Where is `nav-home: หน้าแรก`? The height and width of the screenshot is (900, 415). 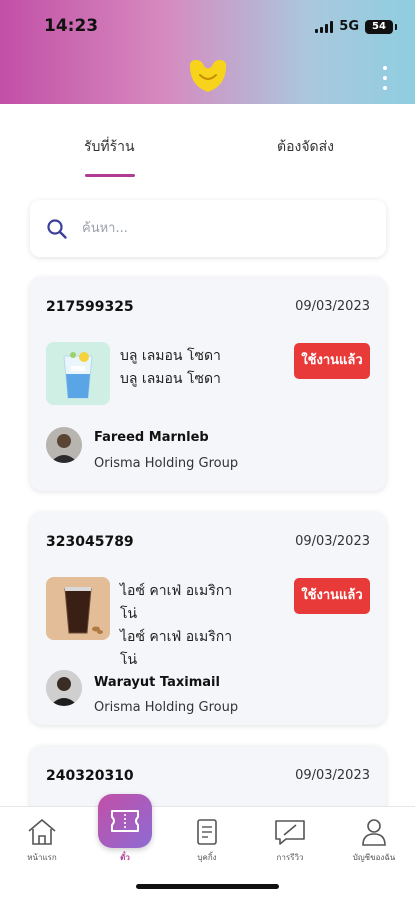 nav-home: หน้าแรก is located at coordinates (42, 840).